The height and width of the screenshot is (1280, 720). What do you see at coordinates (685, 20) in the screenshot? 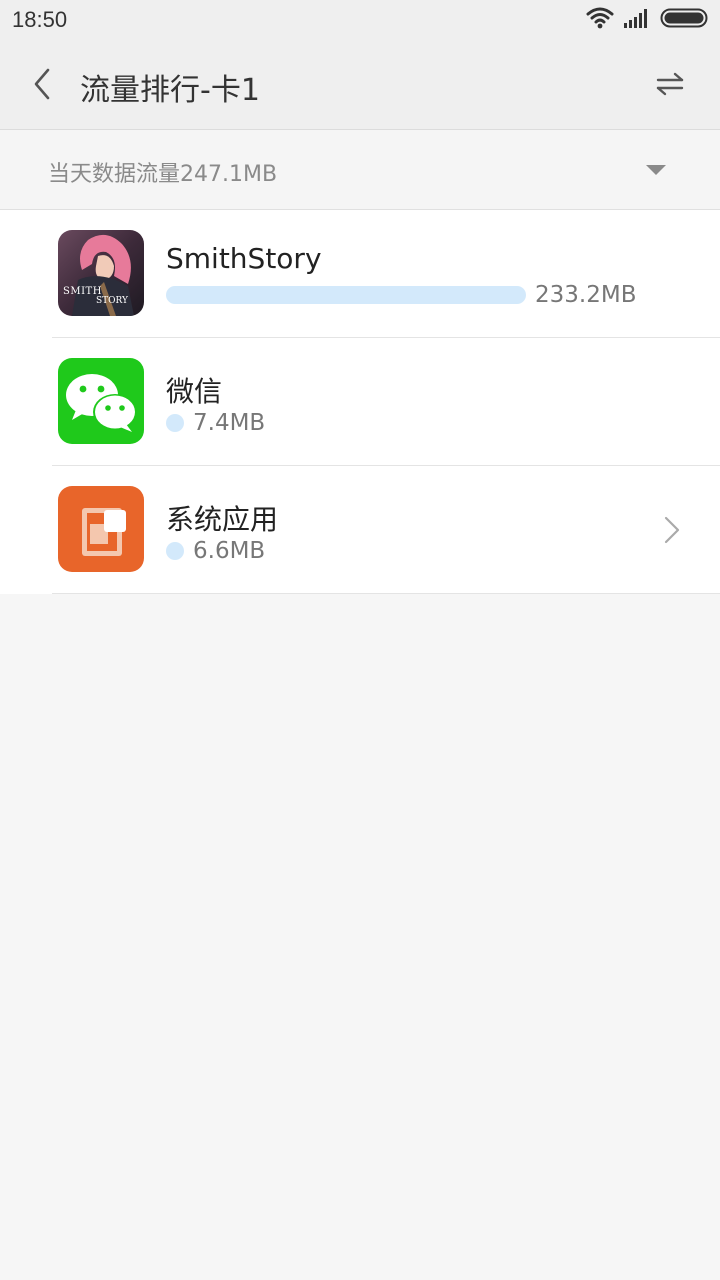
I see `battery-icon` at bounding box center [685, 20].